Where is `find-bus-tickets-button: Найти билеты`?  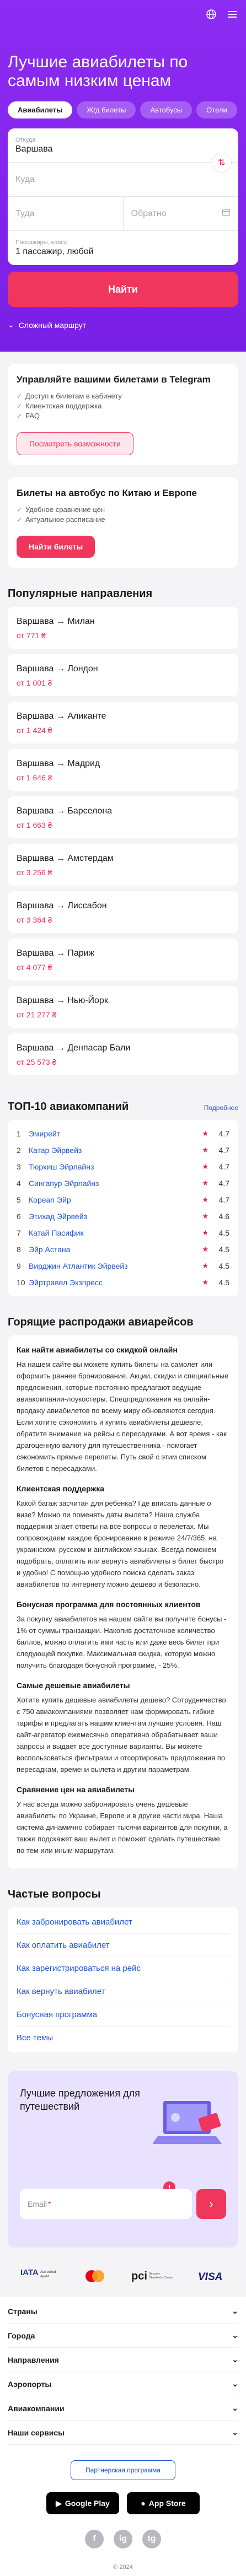 find-bus-tickets-button: Найти билеты is located at coordinates (56, 547).